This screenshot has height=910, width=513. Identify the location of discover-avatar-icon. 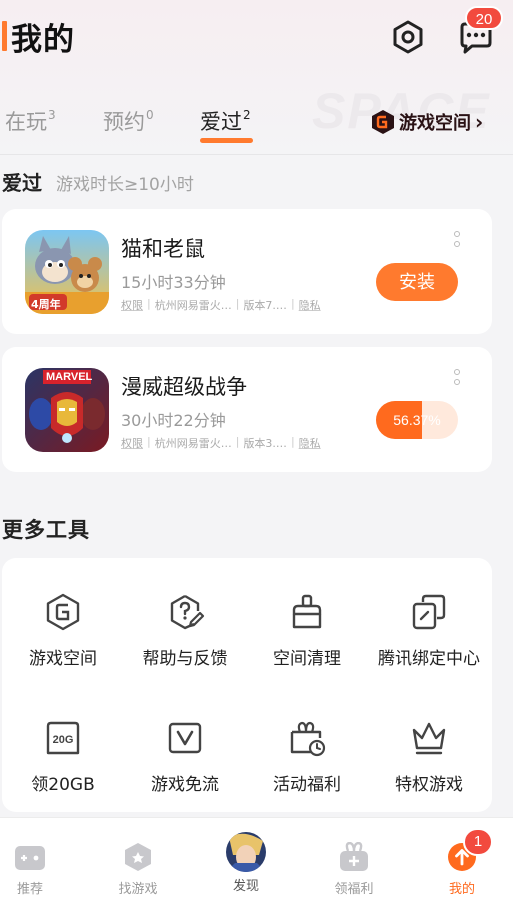
(246, 852).